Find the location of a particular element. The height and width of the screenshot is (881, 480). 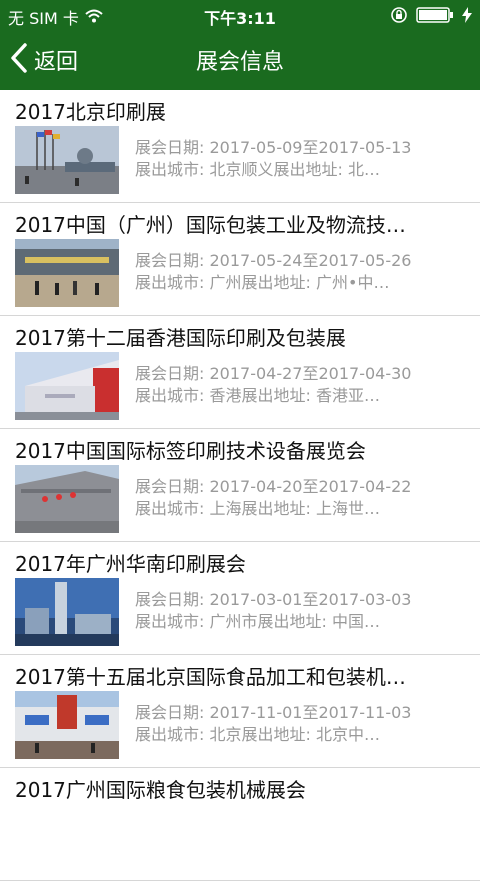

exhibition-dates: 展会日期: 2017-05-09至2017-05-13 is located at coordinates (295, 146).